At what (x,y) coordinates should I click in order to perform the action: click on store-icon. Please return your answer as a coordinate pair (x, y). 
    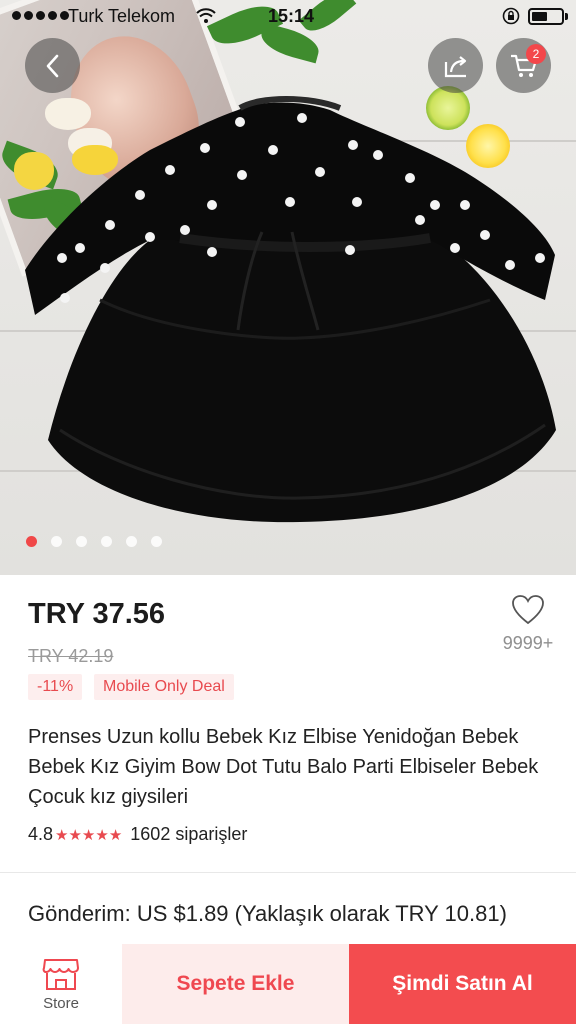
    Looking at the image, I should click on (60, 974).